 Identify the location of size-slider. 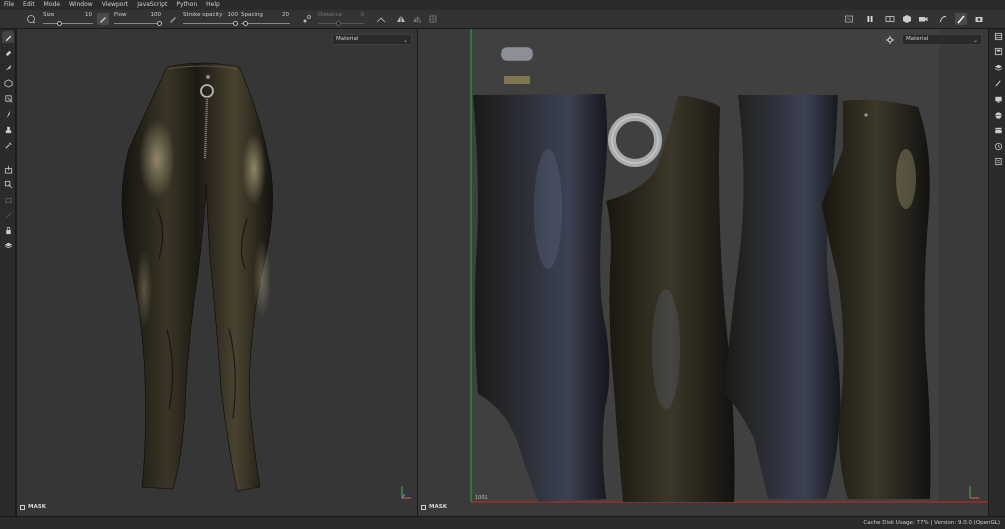
(68, 23).